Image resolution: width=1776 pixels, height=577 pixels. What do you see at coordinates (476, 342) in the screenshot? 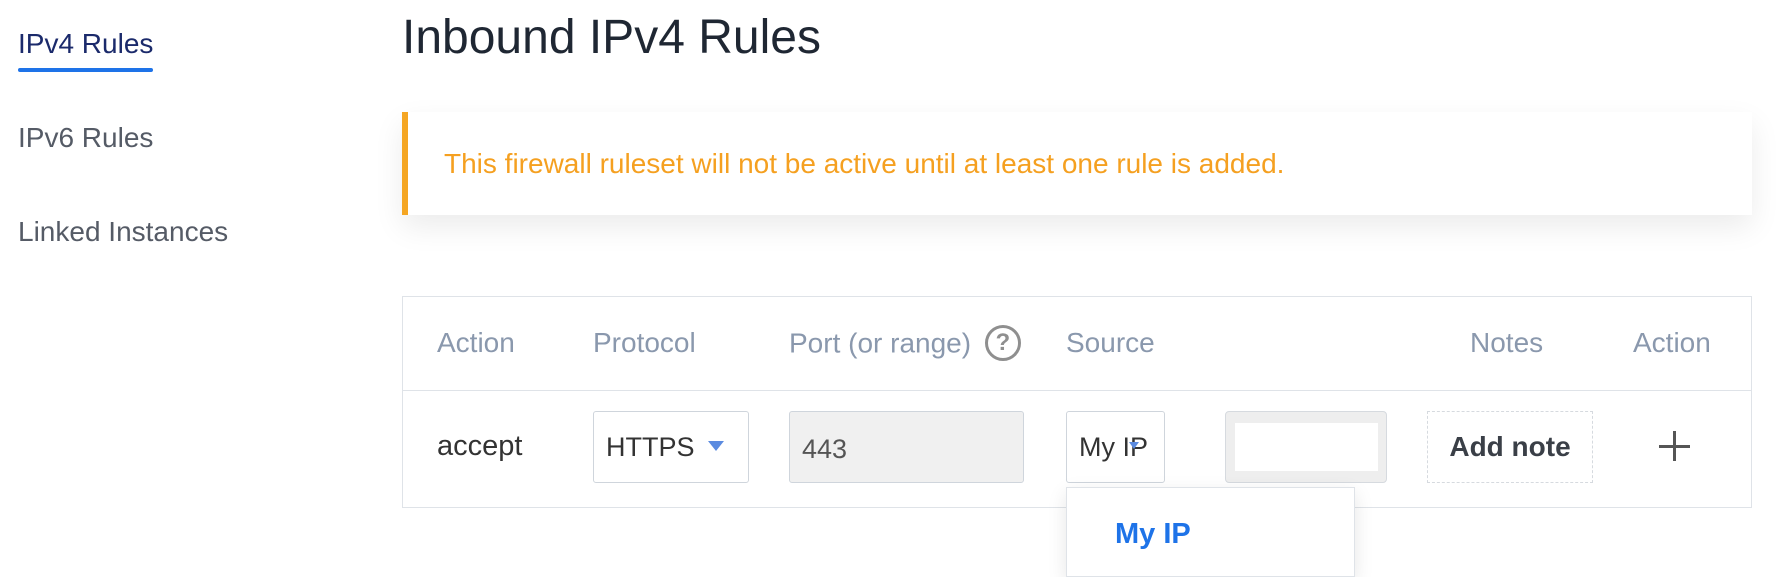
I see `header-action: Action` at bounding box center [476, 342].